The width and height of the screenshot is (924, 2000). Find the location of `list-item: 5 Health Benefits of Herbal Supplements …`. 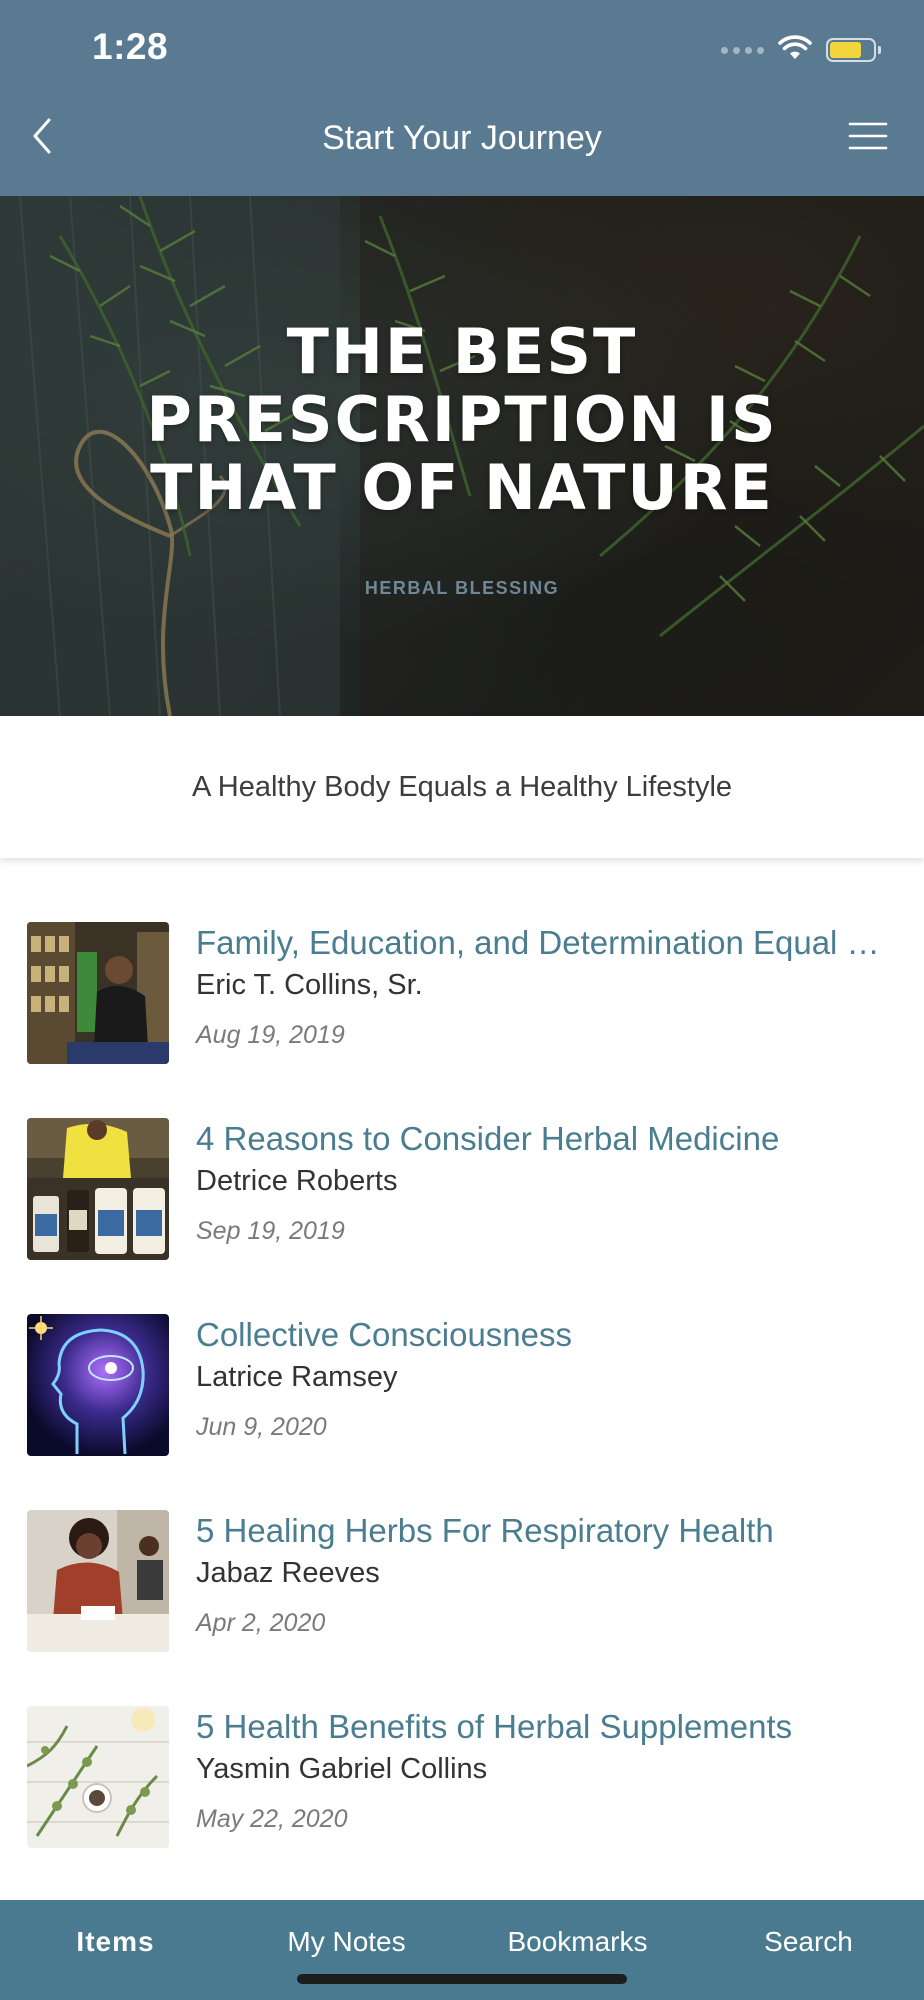

list-item: 5 Health Benefits of Herbal Supplements … is located at coordinates (462, 1745).